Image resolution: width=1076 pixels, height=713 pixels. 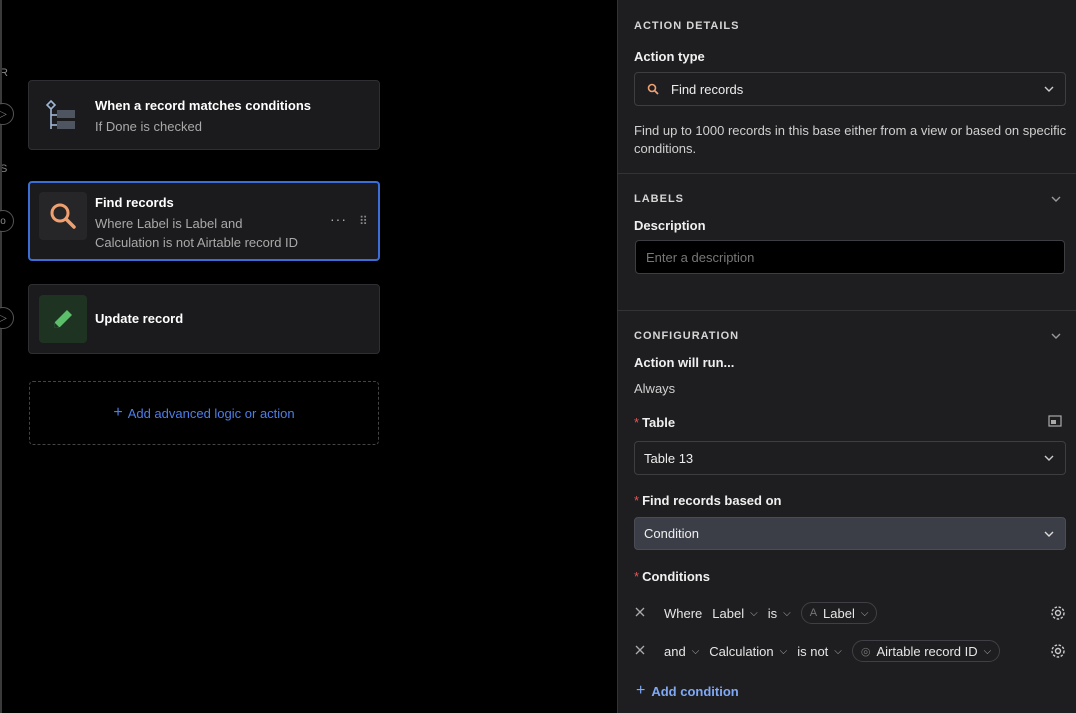 What do you see at coordinates (203, 105) in the screenshot?
I see `trigger-card-title: When a record matches conditions` at bounding box center [203, 105].